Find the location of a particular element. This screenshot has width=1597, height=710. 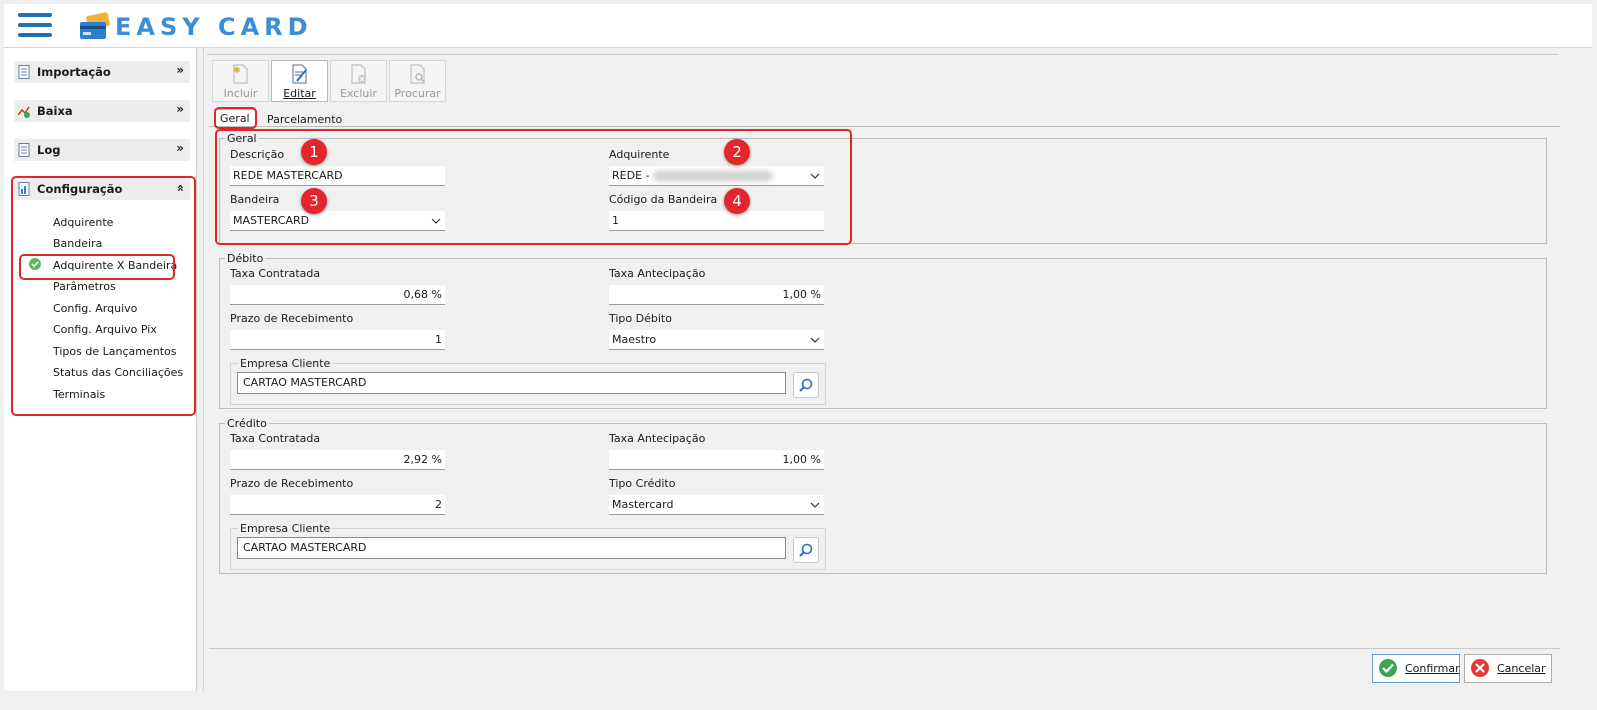

debito-empresa-input: CARTAO MASTERCARD is located at coordinates (511, 383).